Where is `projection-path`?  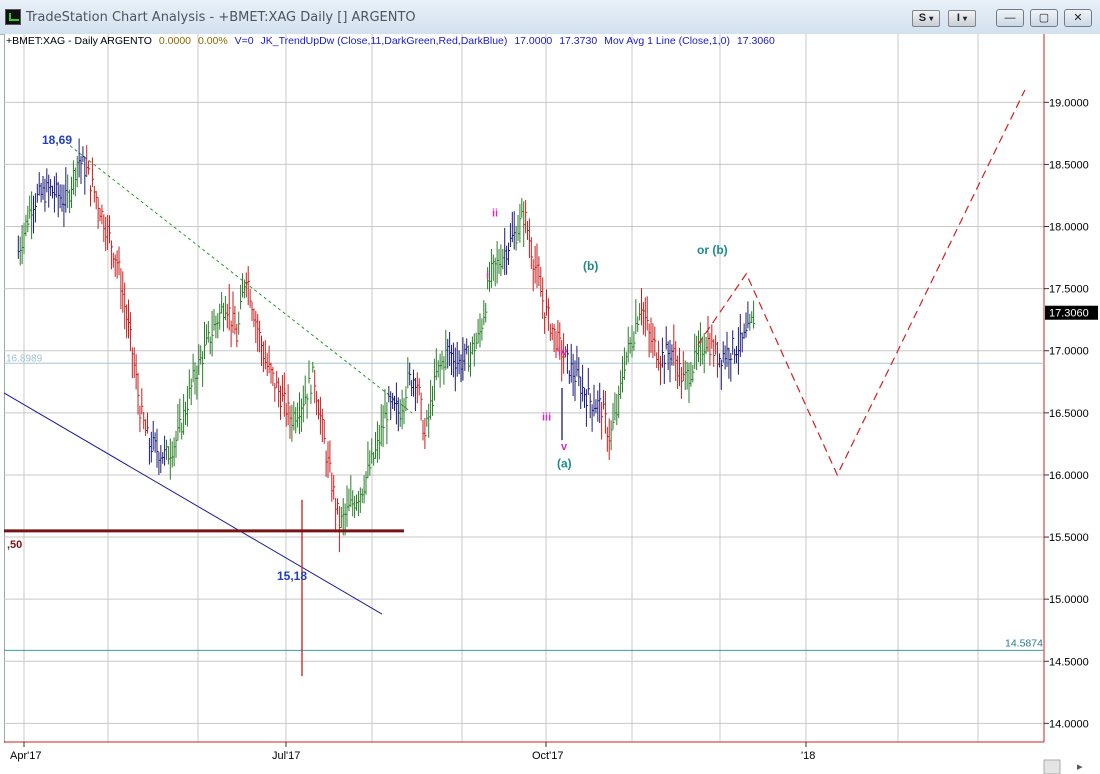 projection-path is located at coordinates (861, 283).